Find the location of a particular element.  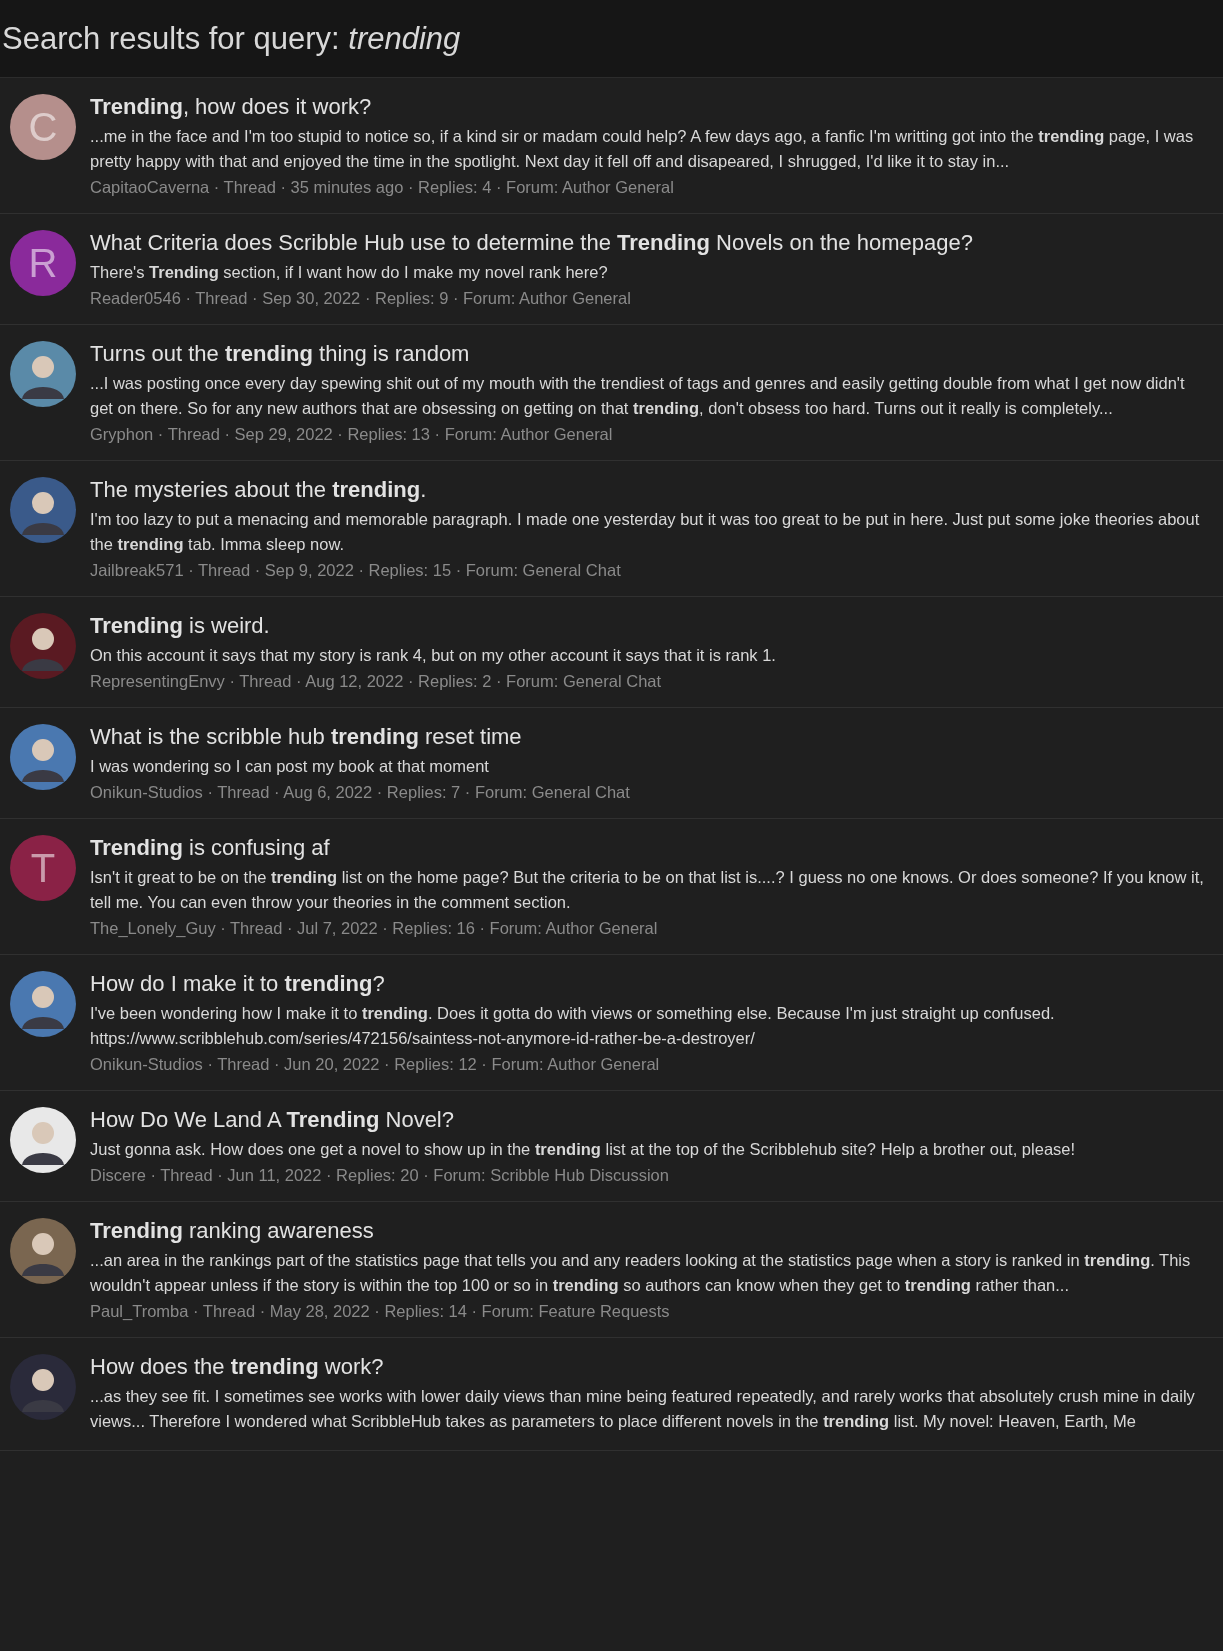

thread-title-link: How Do We Land A Trending Novel? is located at coordinates (272, 1120).